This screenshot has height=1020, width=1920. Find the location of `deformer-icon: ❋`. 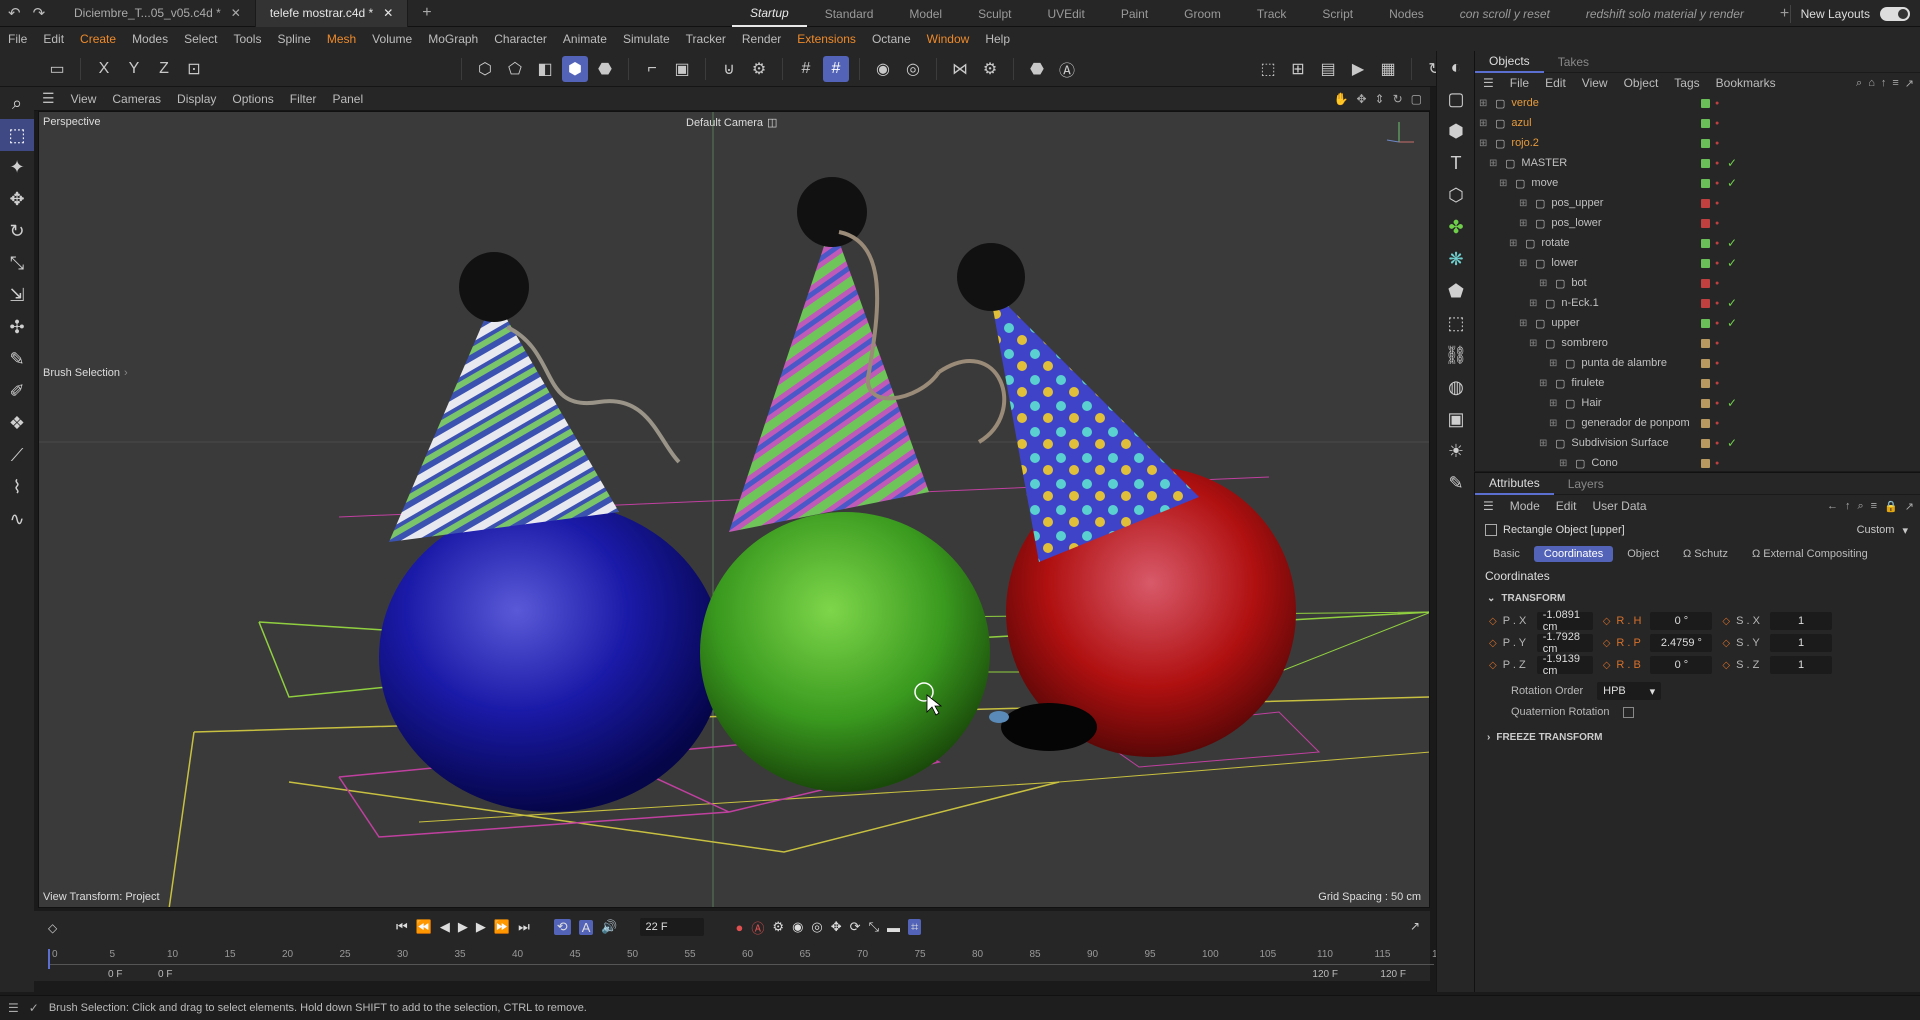

deformer-icon: ❋ is located at coordinates (1456, 259).